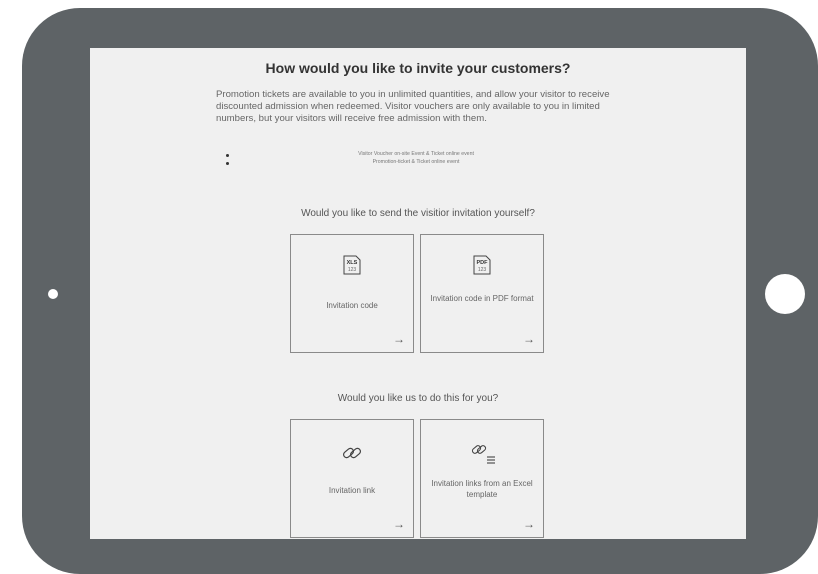 The height and width of the screenshot is (574, 818). Describe the element at coordinates (482, 298) in the screenshot. I see `card-label: Invitation code in PDF format` at that location.